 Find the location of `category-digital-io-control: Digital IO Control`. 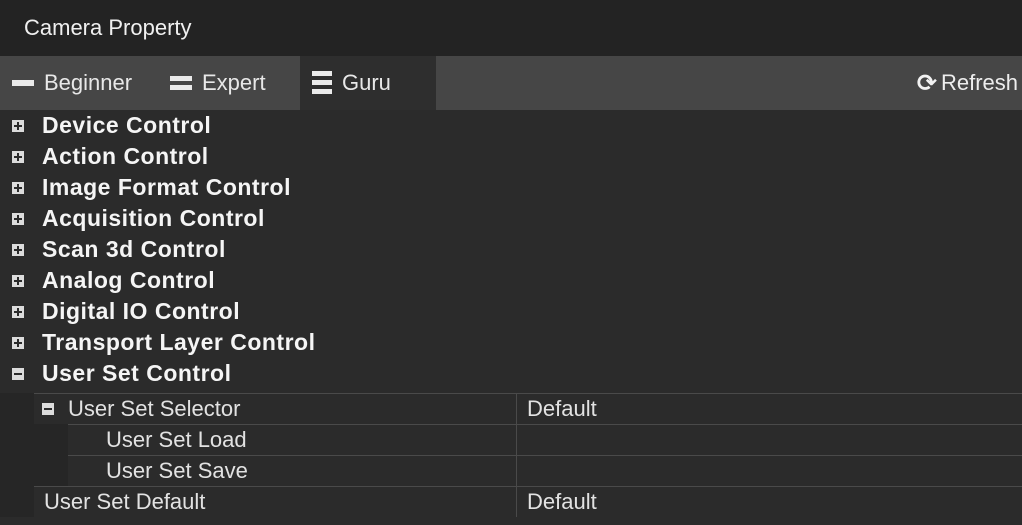

category-digital-io-control: Digital IO Control is located at coordinates (120, 311).